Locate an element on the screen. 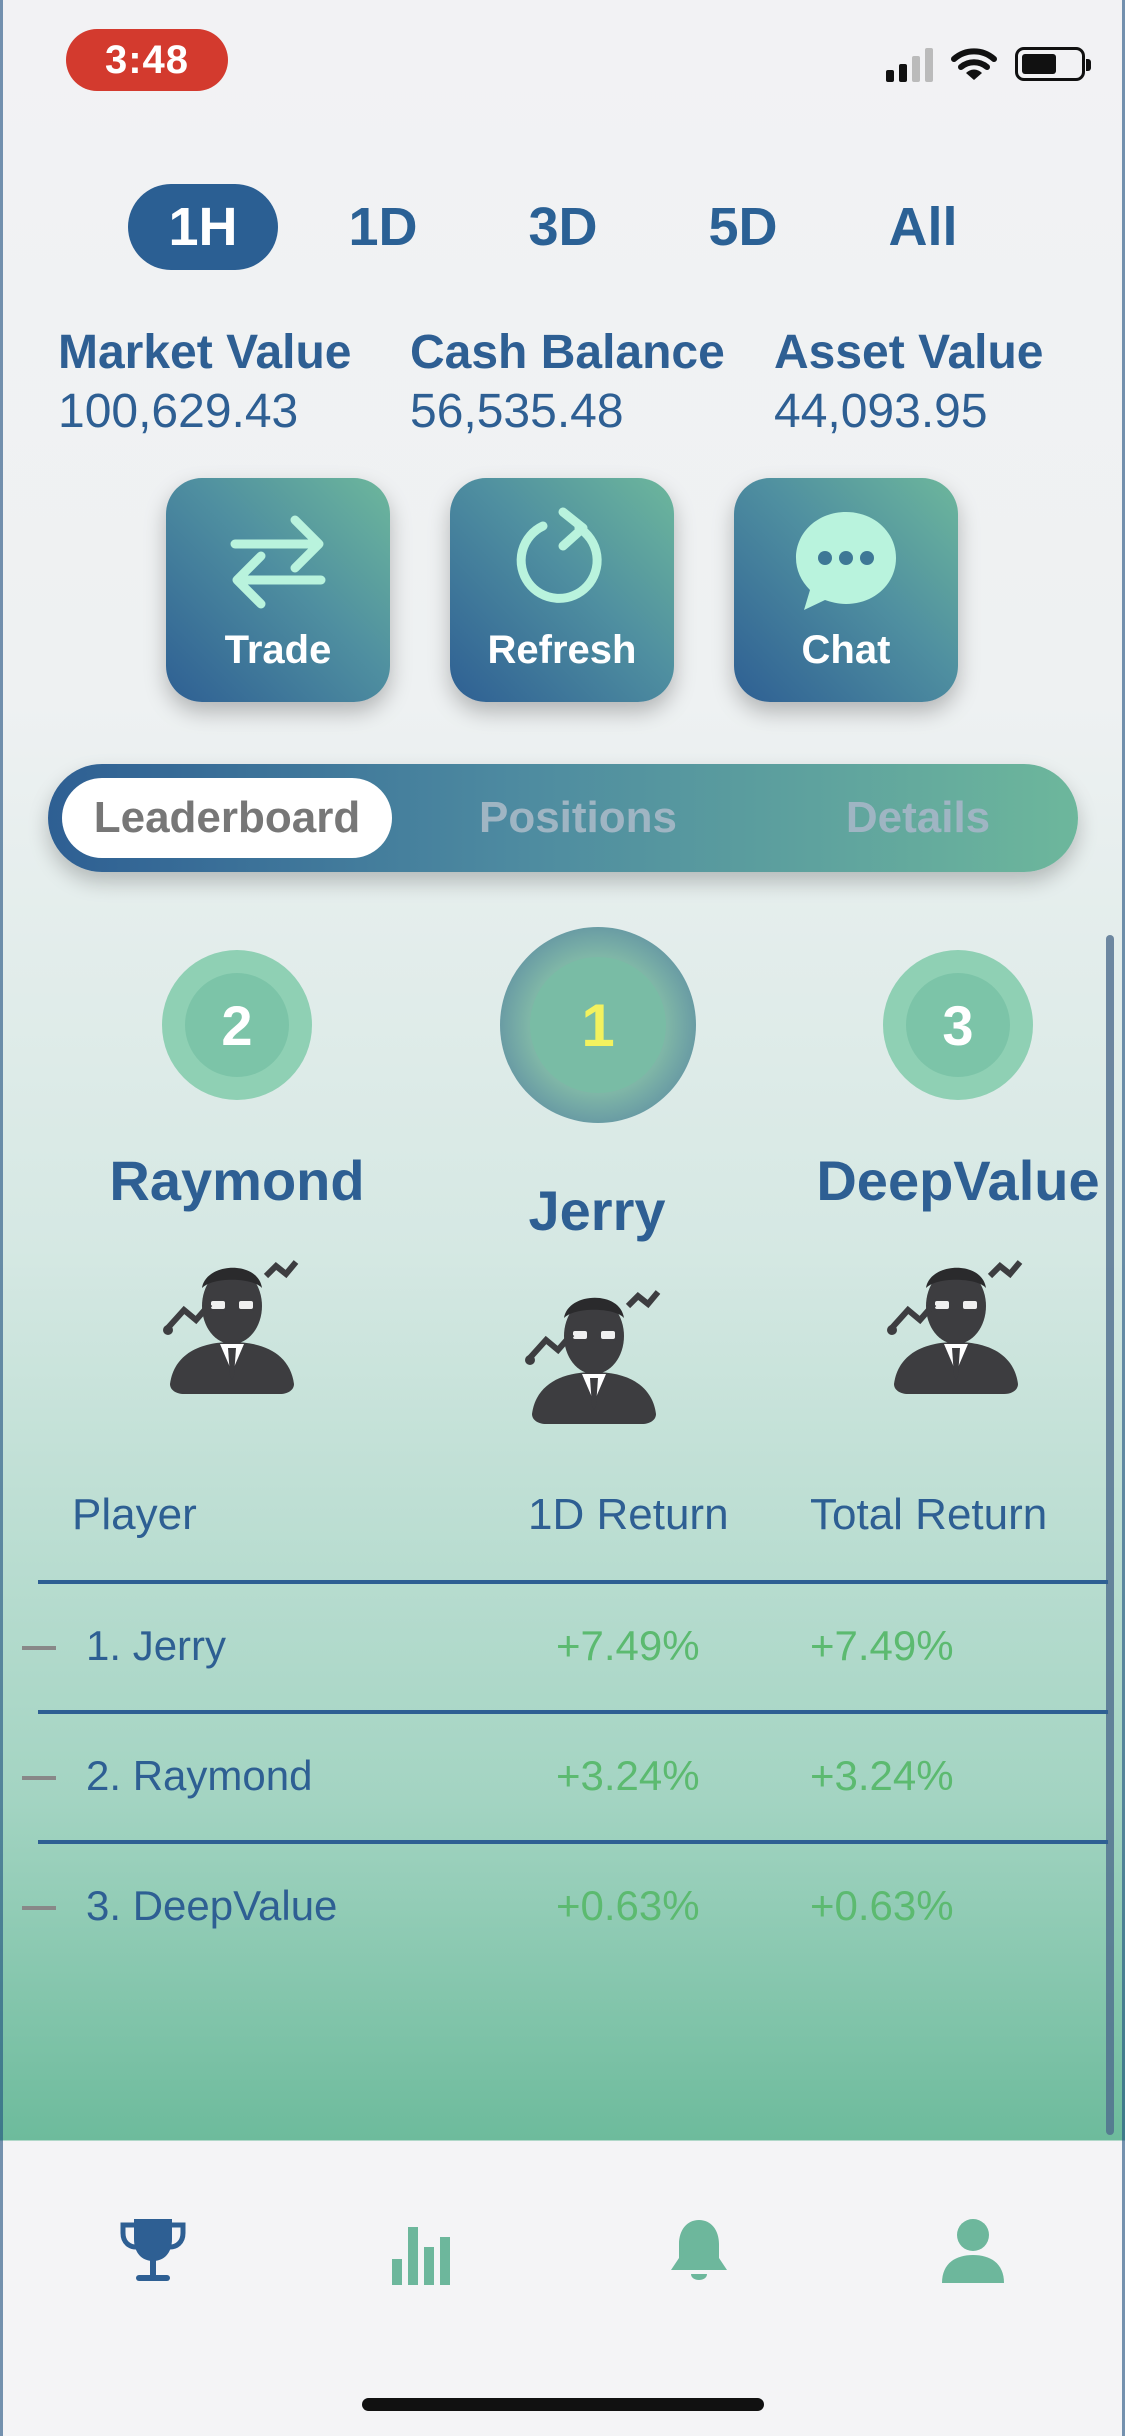 The height and width of the screenshot is (2436, 1125). bell-icon is located at coordinates (699, 2250).